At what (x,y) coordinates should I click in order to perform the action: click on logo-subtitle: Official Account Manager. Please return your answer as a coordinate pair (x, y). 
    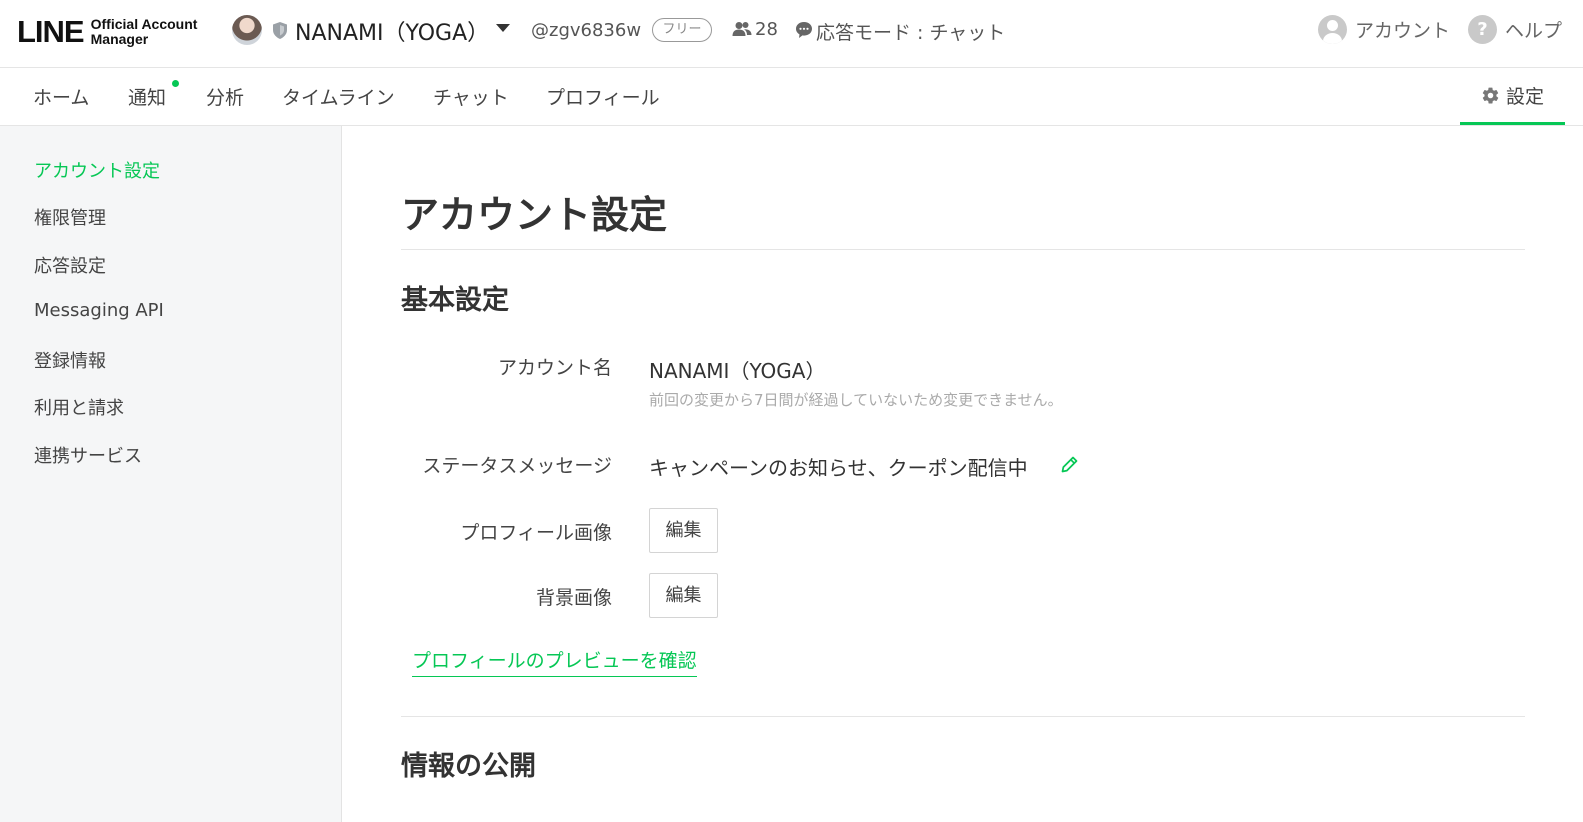
    Looking at the image, I should click on (144, 32).